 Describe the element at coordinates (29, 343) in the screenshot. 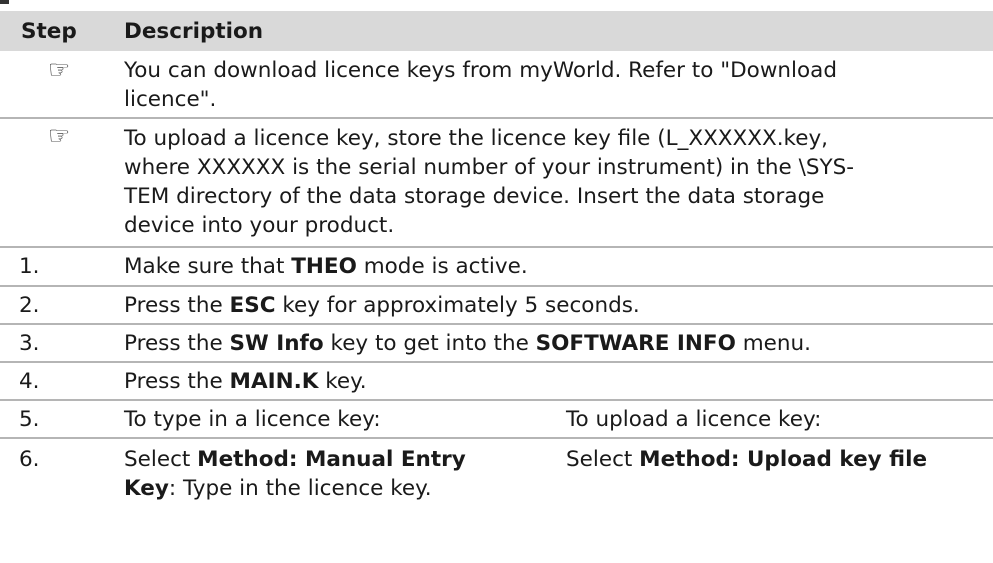

I see `step-number: 3.` at that location.